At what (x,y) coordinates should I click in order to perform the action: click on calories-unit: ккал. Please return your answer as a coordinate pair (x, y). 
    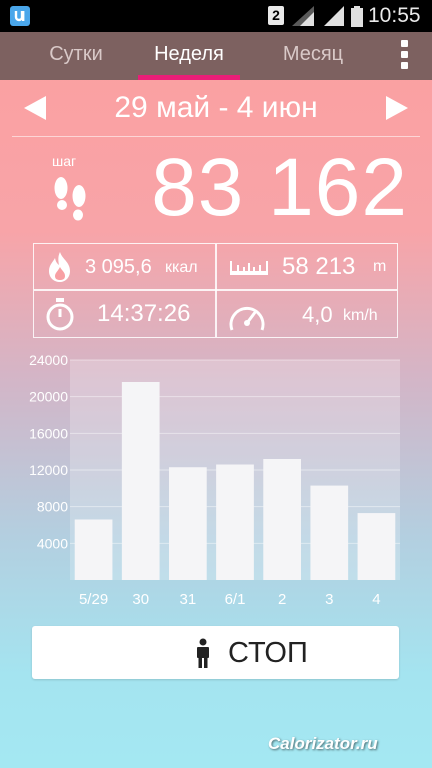
    Looking at the image, I should click on (181, 267).